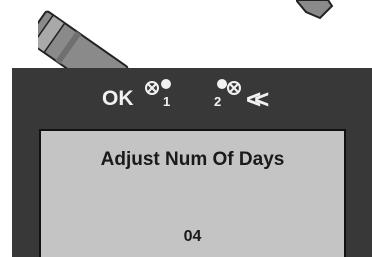  Describe the element at coordinates (166, 101) in the screenshot. I see `button-1-label: 1` at that location.